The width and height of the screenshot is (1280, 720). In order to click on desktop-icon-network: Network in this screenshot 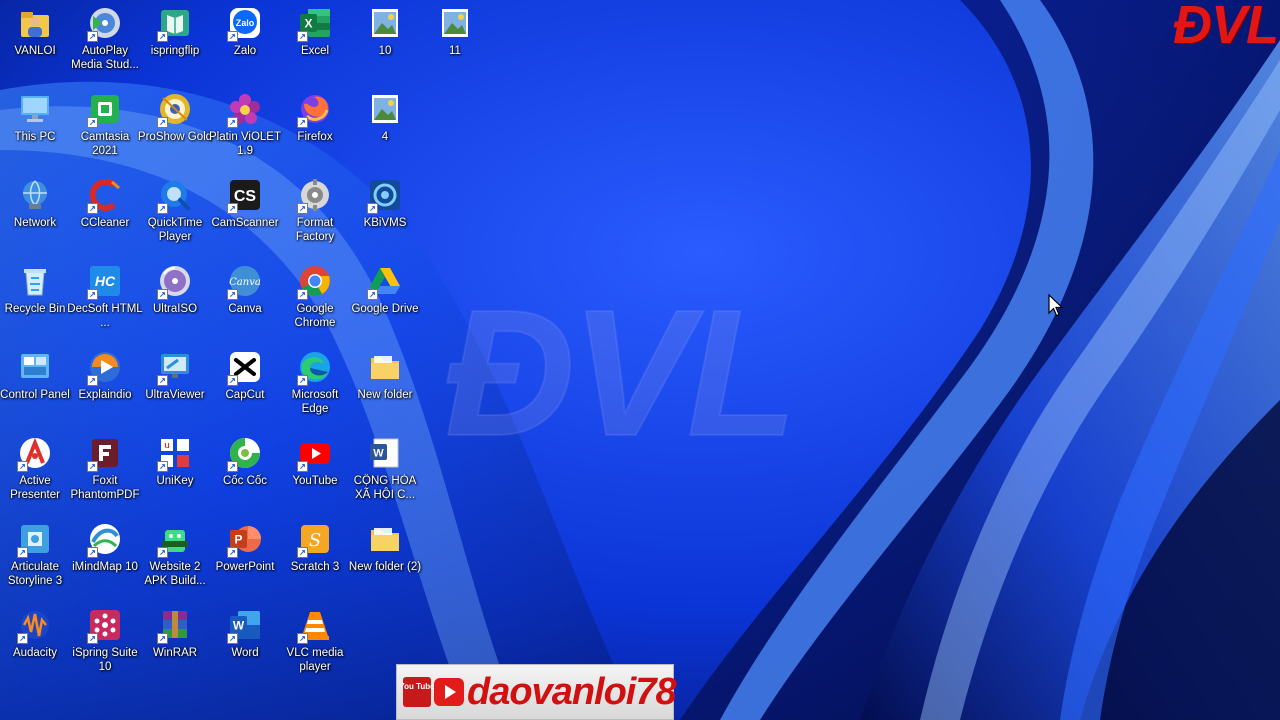, I will do `click(35, 215)`.